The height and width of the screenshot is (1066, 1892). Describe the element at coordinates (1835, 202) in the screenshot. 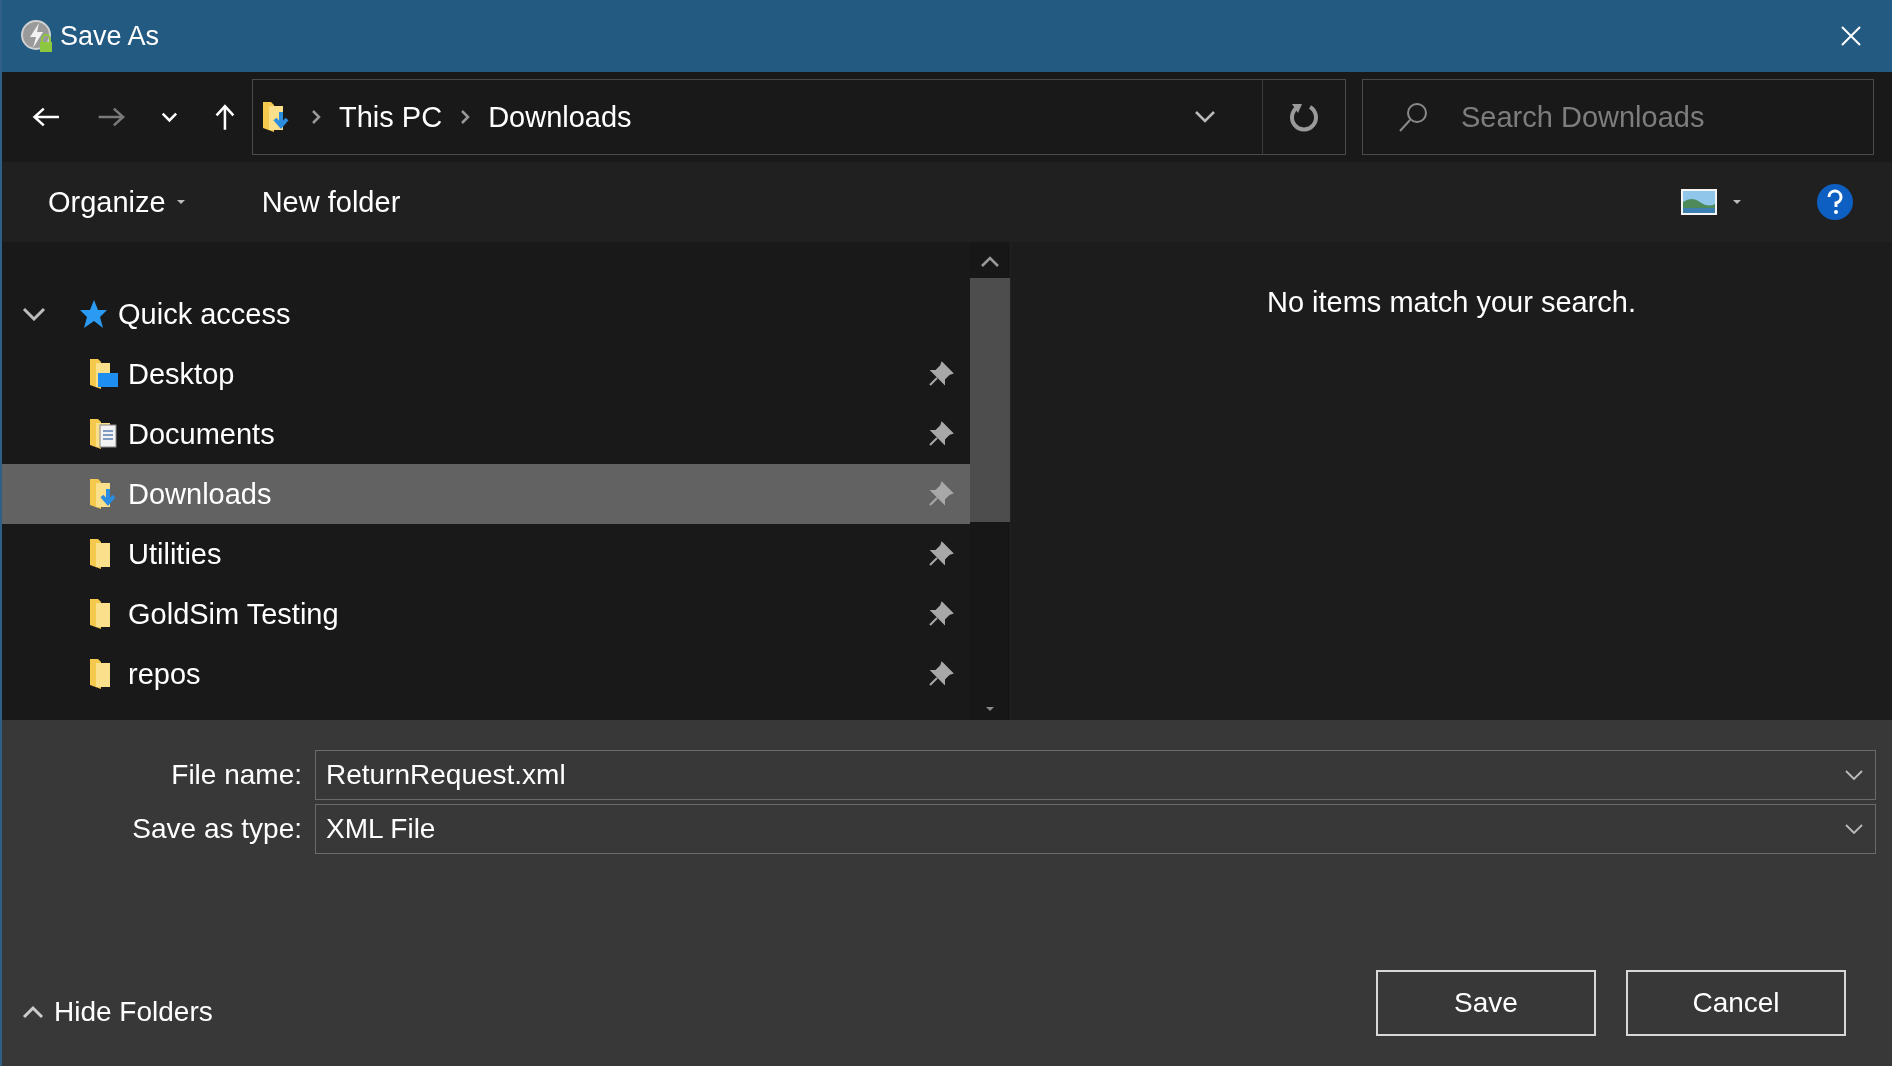

I see `help-icon` at that location.